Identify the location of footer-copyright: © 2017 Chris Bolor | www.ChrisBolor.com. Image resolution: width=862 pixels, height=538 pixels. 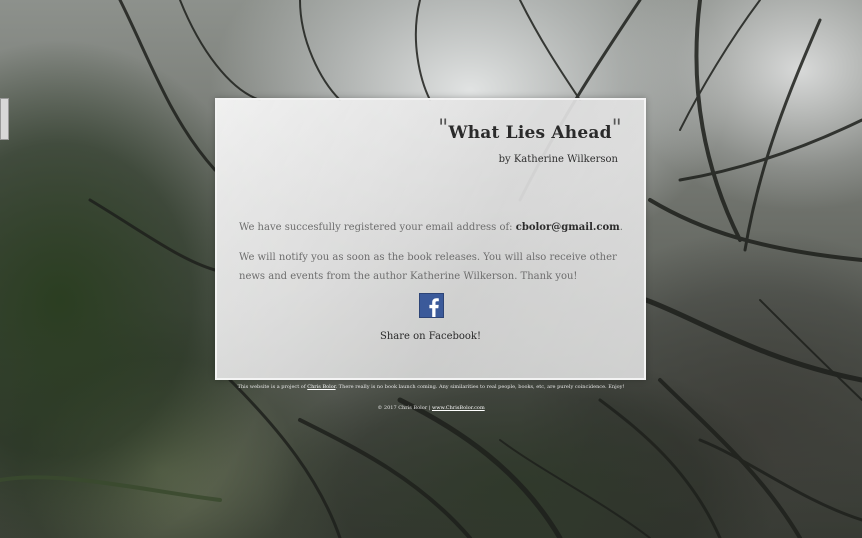
(431, 408).